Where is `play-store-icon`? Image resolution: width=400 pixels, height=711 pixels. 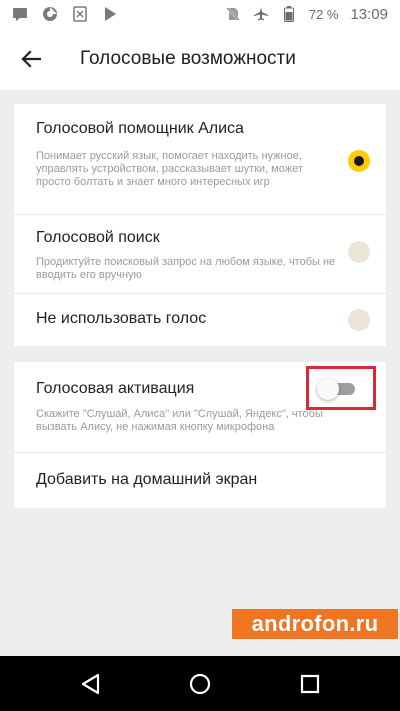
play-store-icon is located at coordinates (110, 14).